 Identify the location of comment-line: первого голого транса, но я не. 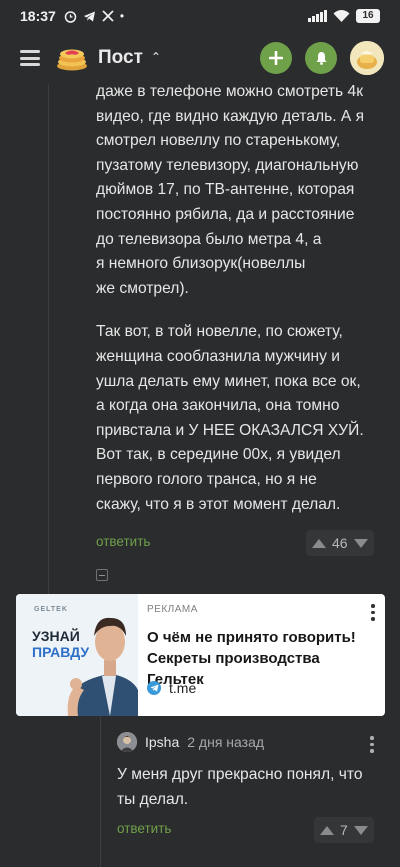
(206, 479).